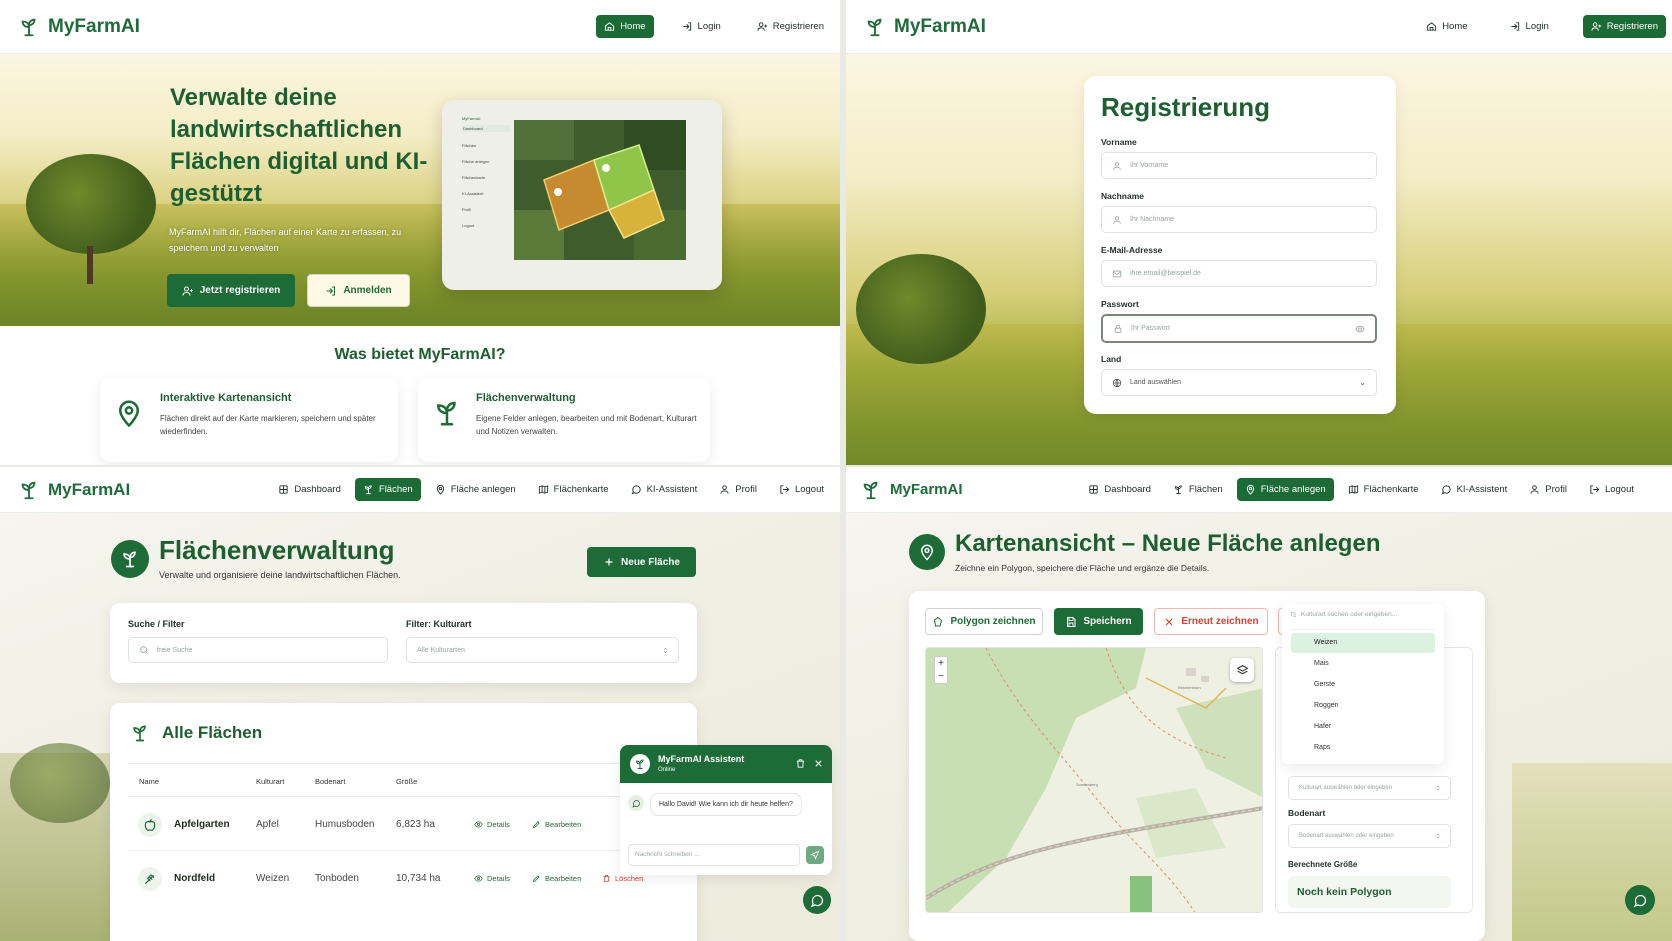 This screenshot has height=941, width=1672. What do you see at coordinates (1094, 780) in the screenshot?
I see `map-view: + − Reichenborn Sonnenberg` at bounding box center [1094, 780].